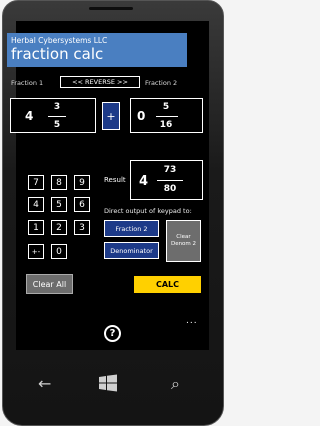  Describe the element at coordinates (170, 189) in the screenshot. I see `result-denominator: 80` at that location.